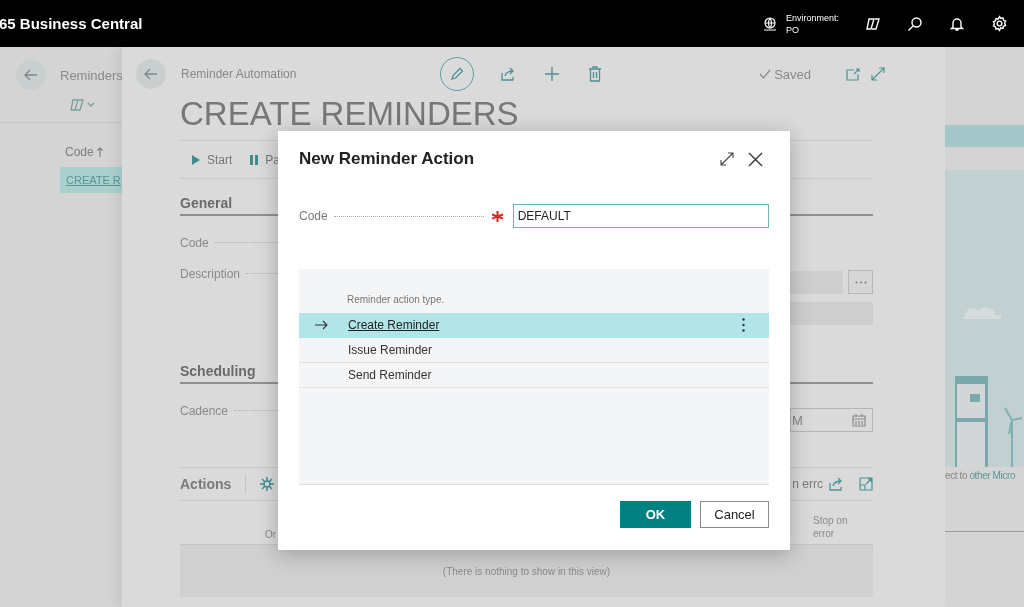 Image resolution: width=1024 pixels, height=607 pixels. I want to click on expand-window-icon, so click(866, 484).